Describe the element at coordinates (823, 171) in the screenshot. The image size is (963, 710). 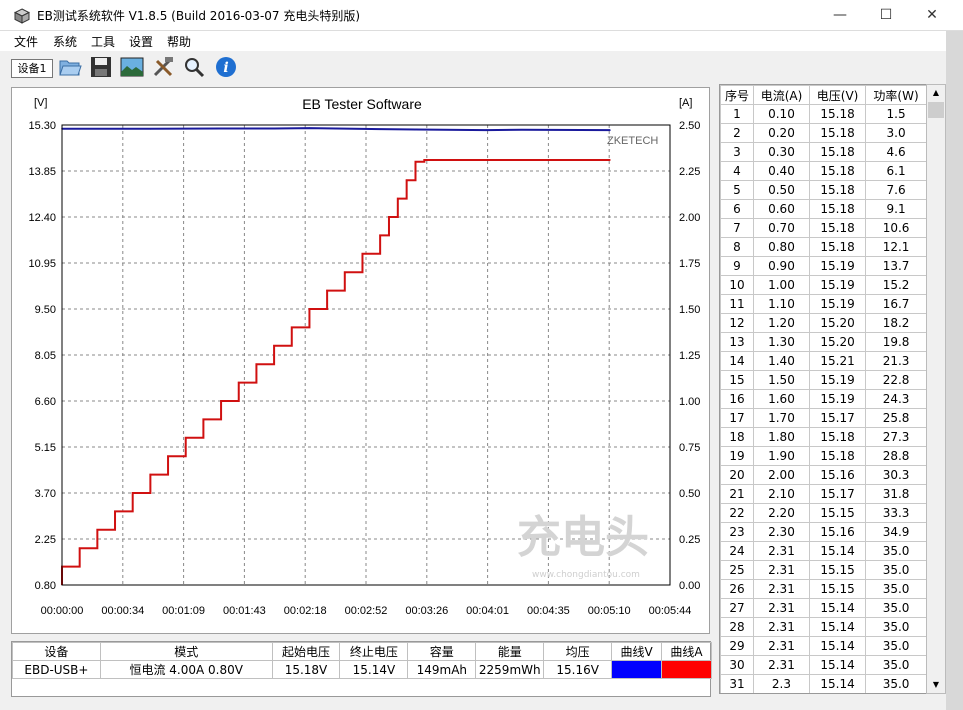
I see `table-row: 4 0.40 15.18 6.1` at that location.